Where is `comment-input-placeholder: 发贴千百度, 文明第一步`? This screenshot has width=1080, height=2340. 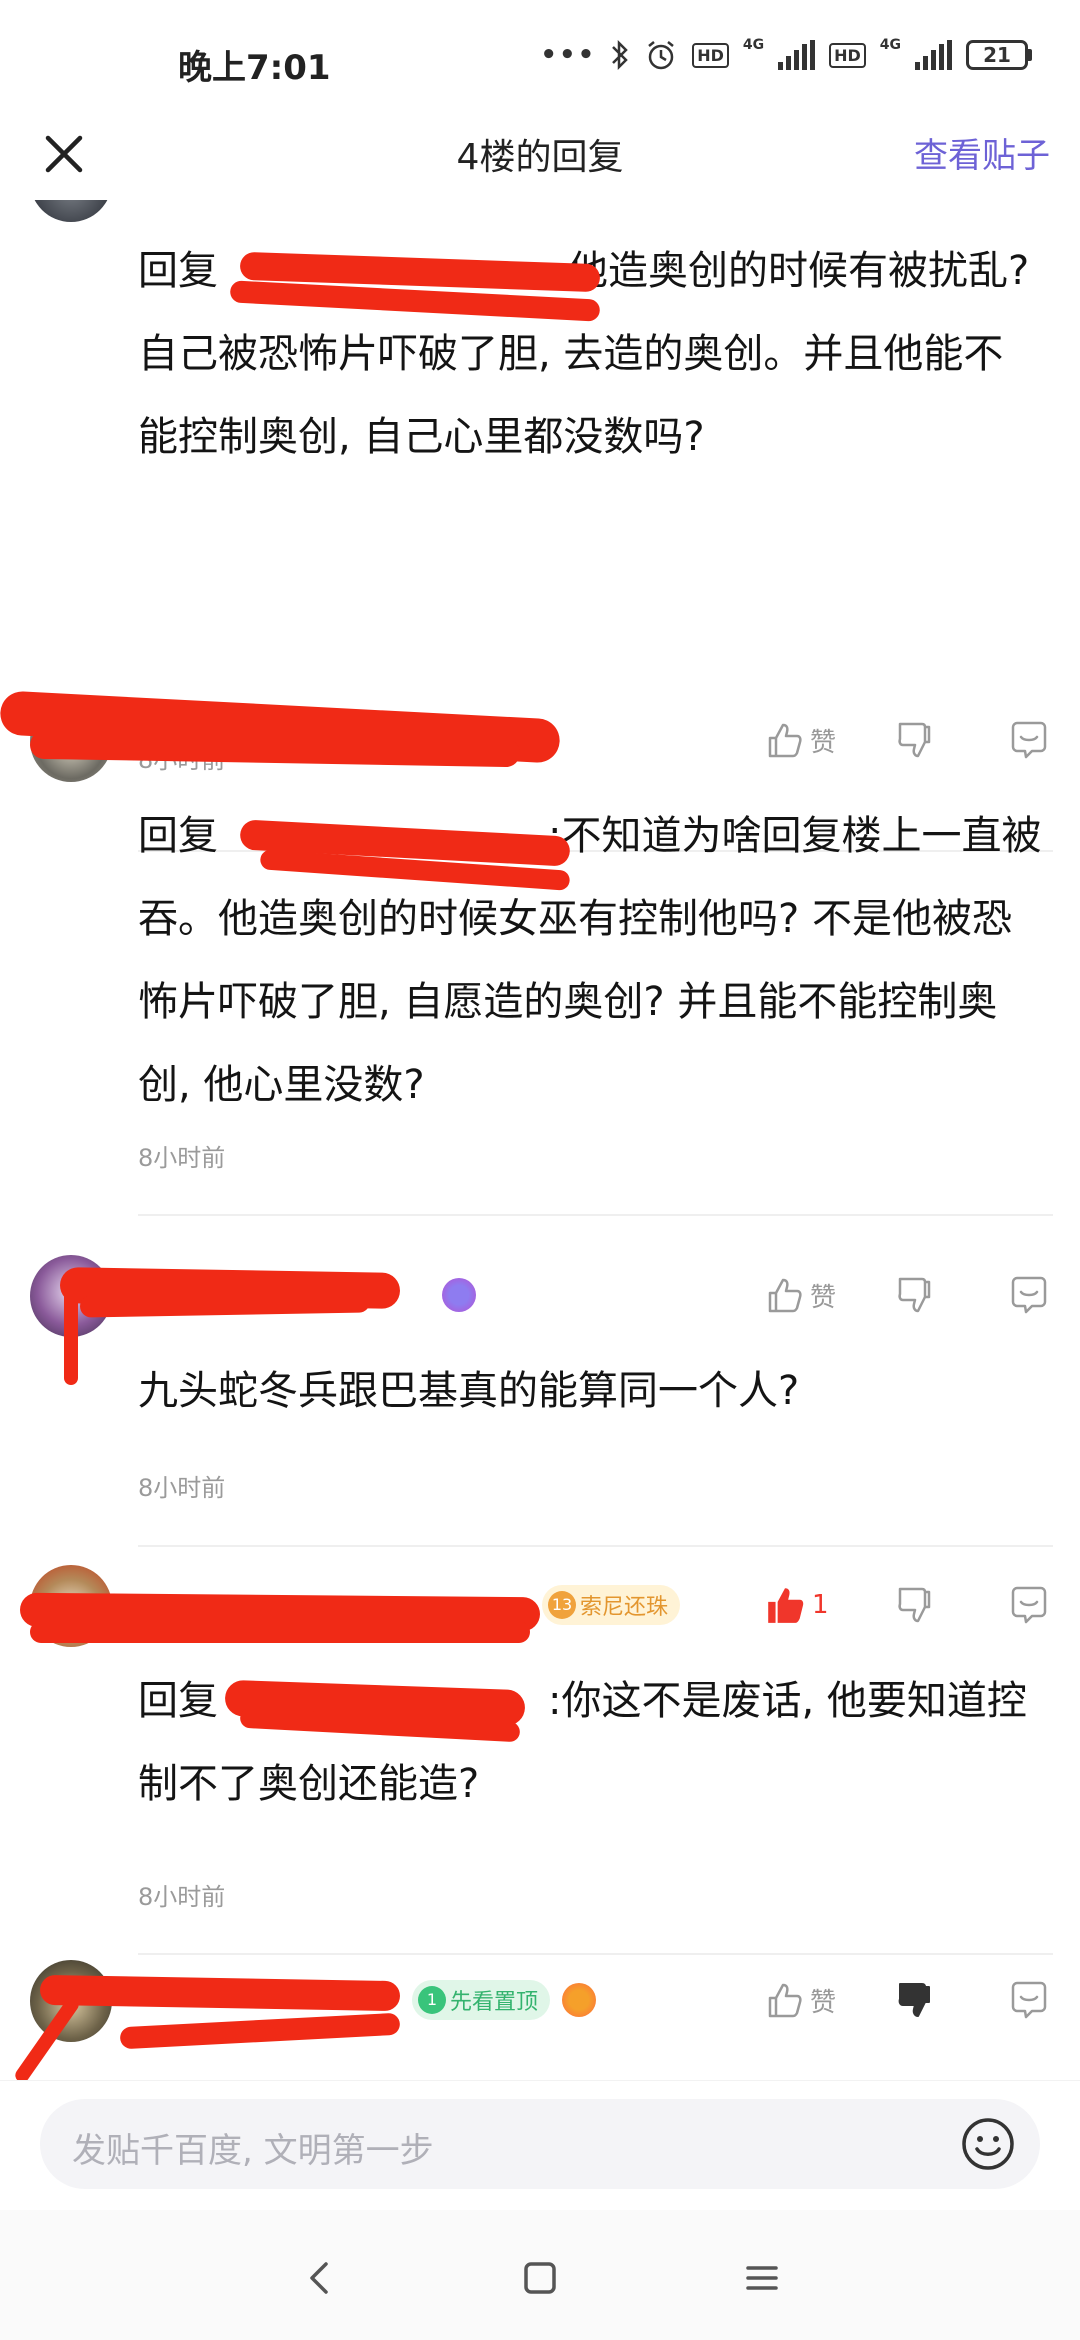 comment-input-placeholder: 发贴千百度, 文明第一步 is located at coordinates (253, 2151).